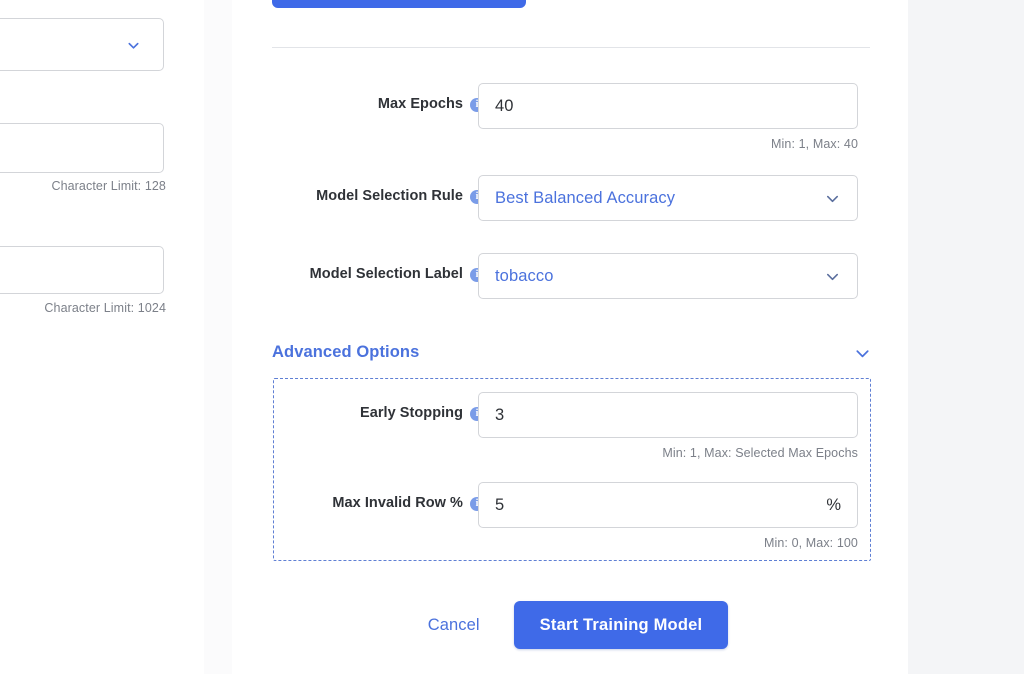 This screenshot has height=674, width=1024. What do you see at coordinates (571, 352) in the screenshot?
I see `advanced-options-toggle: Advanced Options` at bounding box center [571, 352].